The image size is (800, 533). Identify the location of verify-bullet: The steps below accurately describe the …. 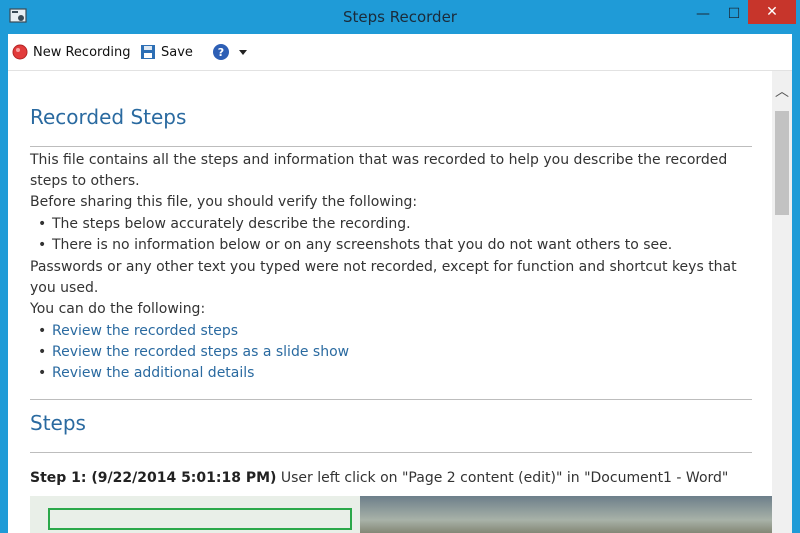
(224, 224).